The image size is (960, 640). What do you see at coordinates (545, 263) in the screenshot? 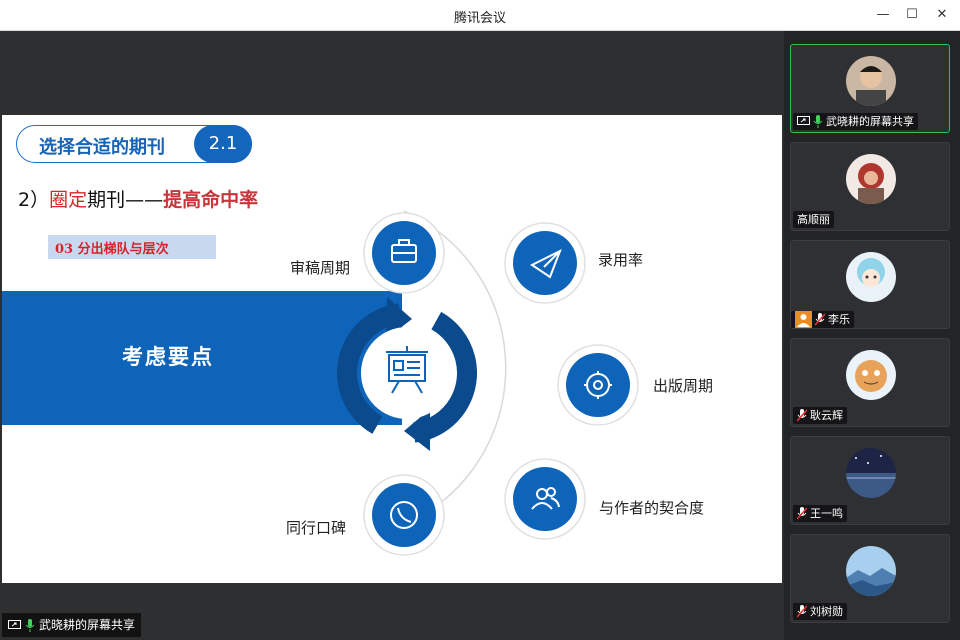
I see `node-acceptance-rate` at bounding box center [545, 263].